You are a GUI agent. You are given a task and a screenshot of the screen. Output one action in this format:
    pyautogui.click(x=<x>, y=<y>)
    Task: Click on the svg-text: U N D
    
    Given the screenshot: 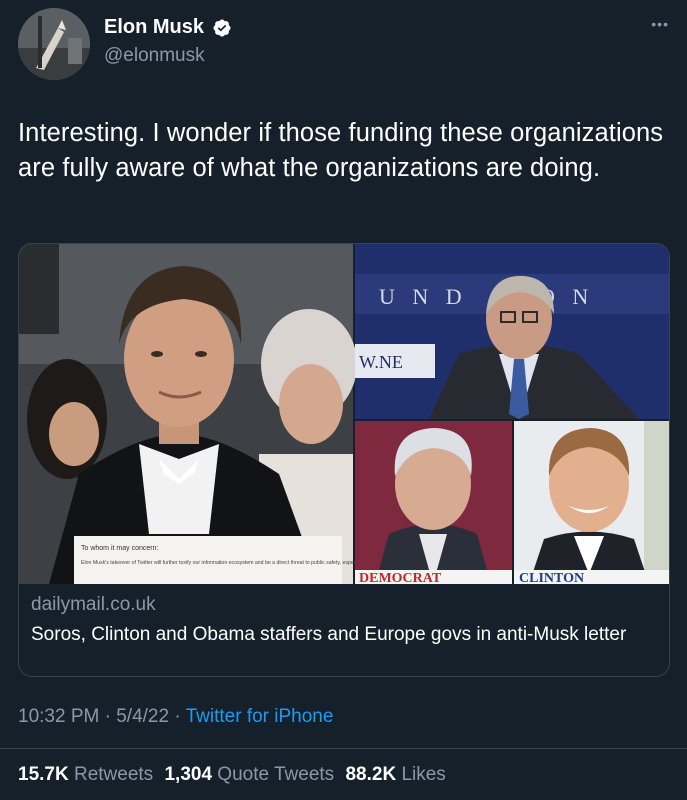 What is the action you would take?
    pyautogui.click(x=423, y=296)
    